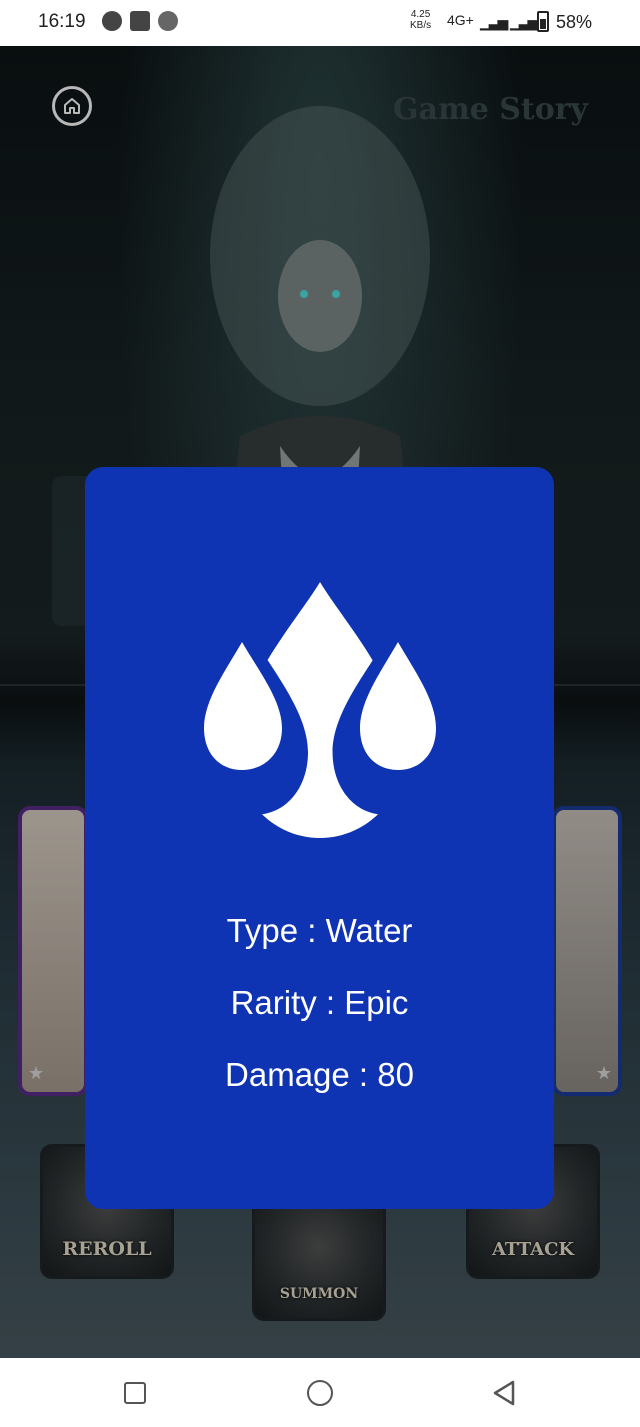  Describe the element at coordinates (320, 23) in the screenshot. I see `status-bar: 16:19 4.25 KB/s 4G+ ▁▃▅ ▁▃▅ 58%` at that location.